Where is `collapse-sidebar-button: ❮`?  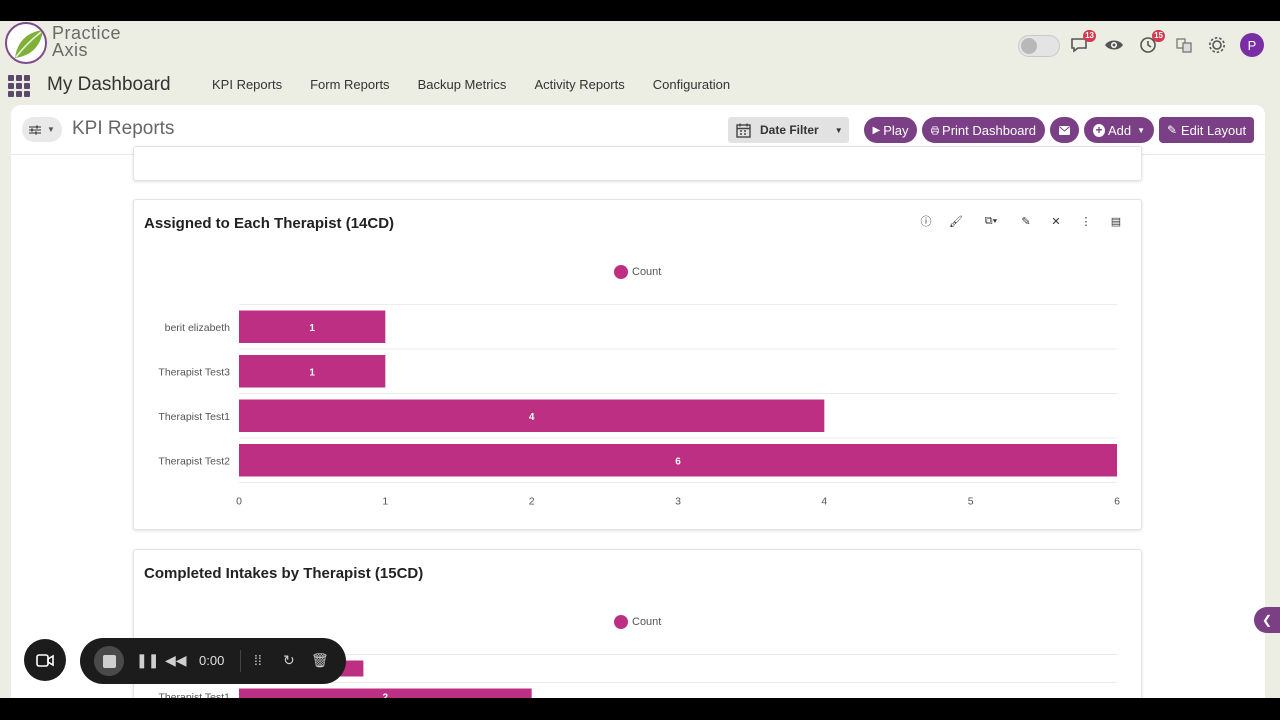
collapse-sidebar-button: ❮ is located at coordinates (1267, 620).